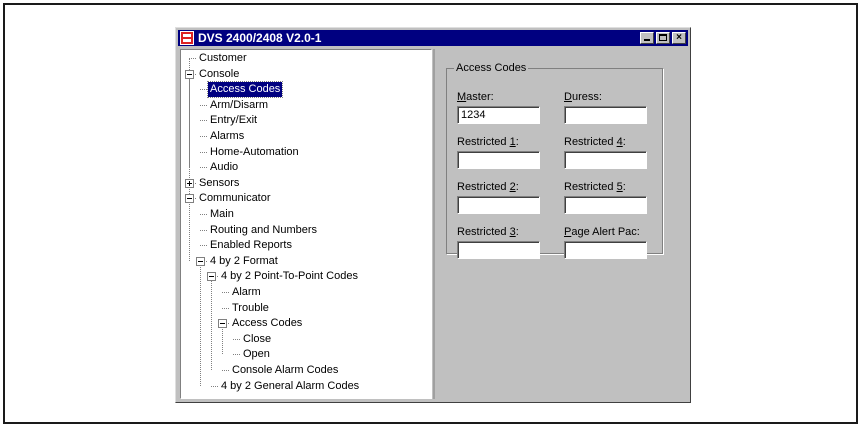 Image resolution: width=863 pixels, height=427 pixels. I want to click on tree-item-alarm: Alarm, so click(246, 292).